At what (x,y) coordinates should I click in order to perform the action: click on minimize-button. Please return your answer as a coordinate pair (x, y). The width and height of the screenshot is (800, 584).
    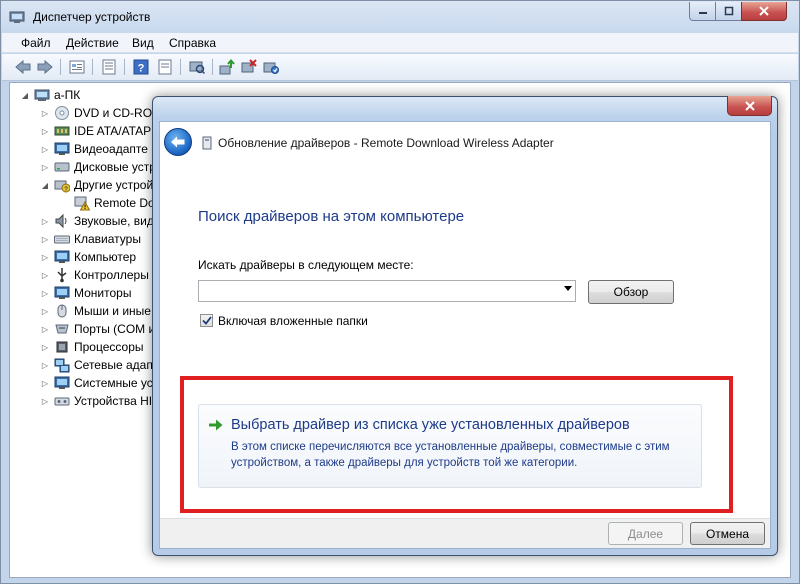
    Looking at the image, I should click on (702, 11).